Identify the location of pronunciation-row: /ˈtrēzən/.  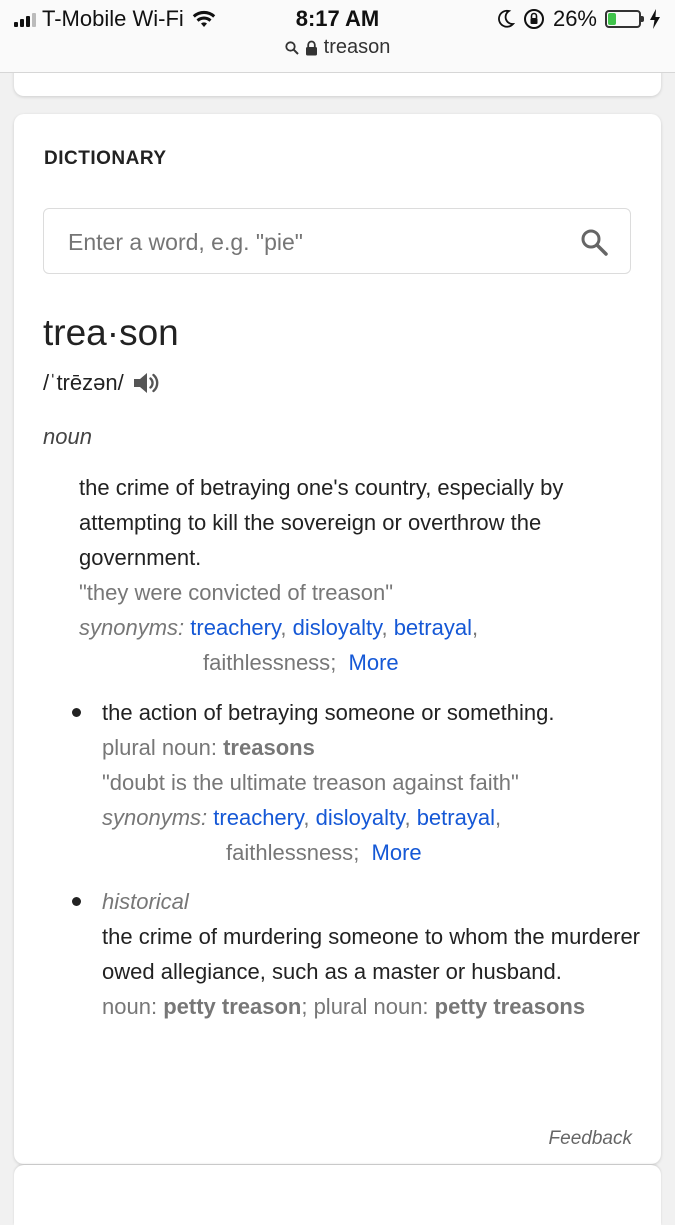
(101, 383).